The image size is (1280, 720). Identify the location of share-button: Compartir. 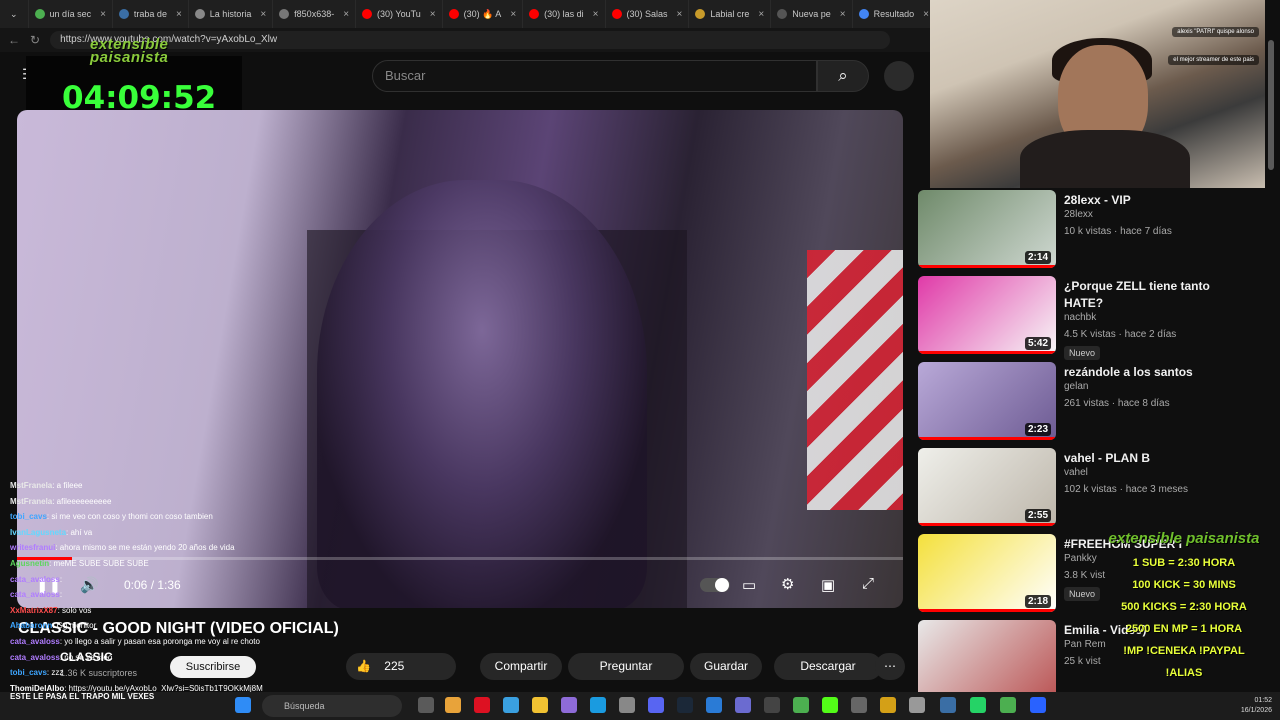
(521, 666).